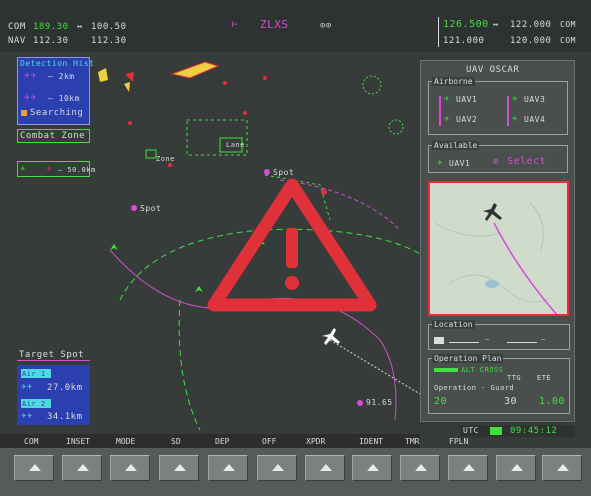  I want to click on location-field-b, so click(522, 342).